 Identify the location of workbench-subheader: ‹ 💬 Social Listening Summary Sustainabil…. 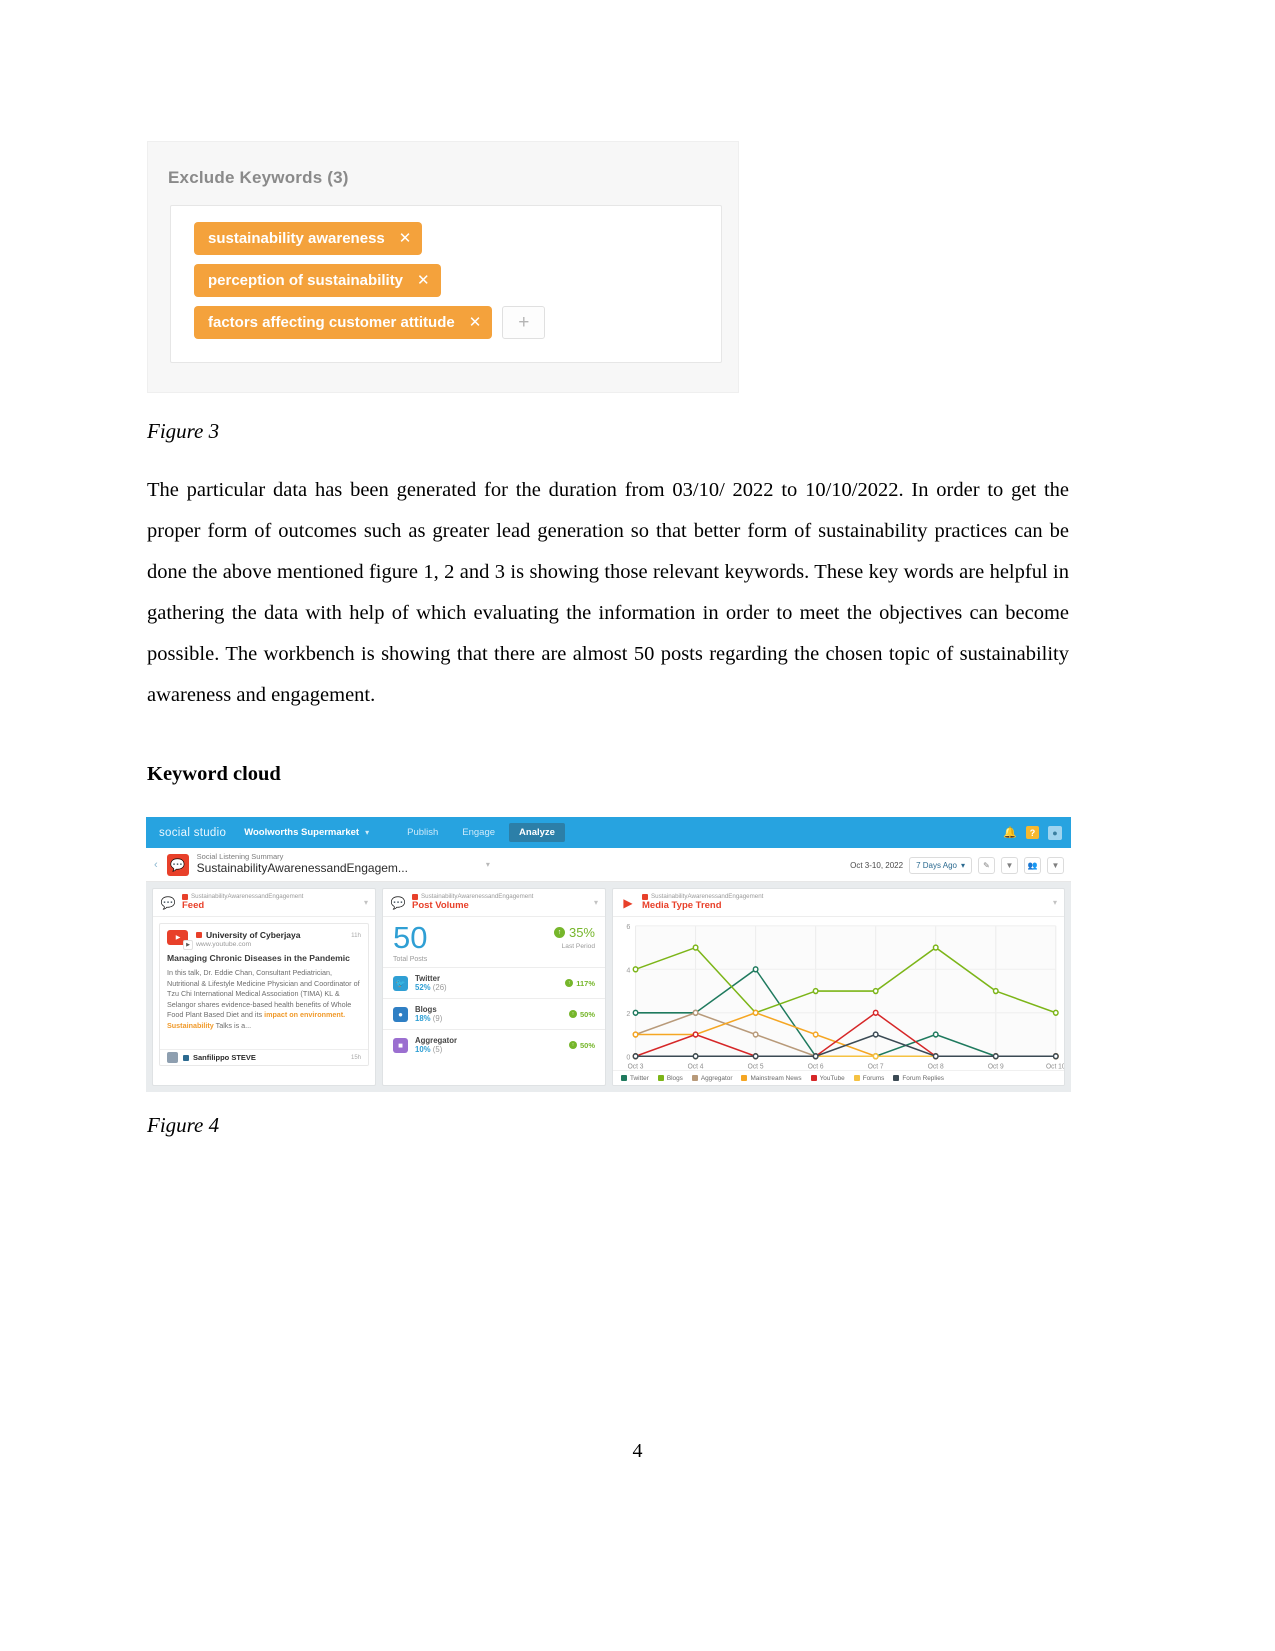
(608, 865).